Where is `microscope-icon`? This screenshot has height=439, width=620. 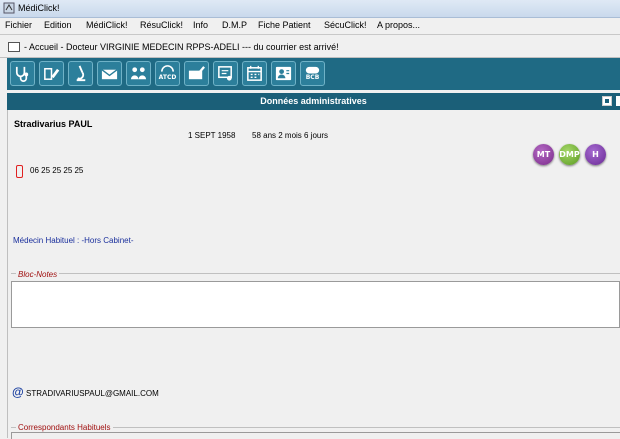 microscope-icon is located at coordinates (81, 73).